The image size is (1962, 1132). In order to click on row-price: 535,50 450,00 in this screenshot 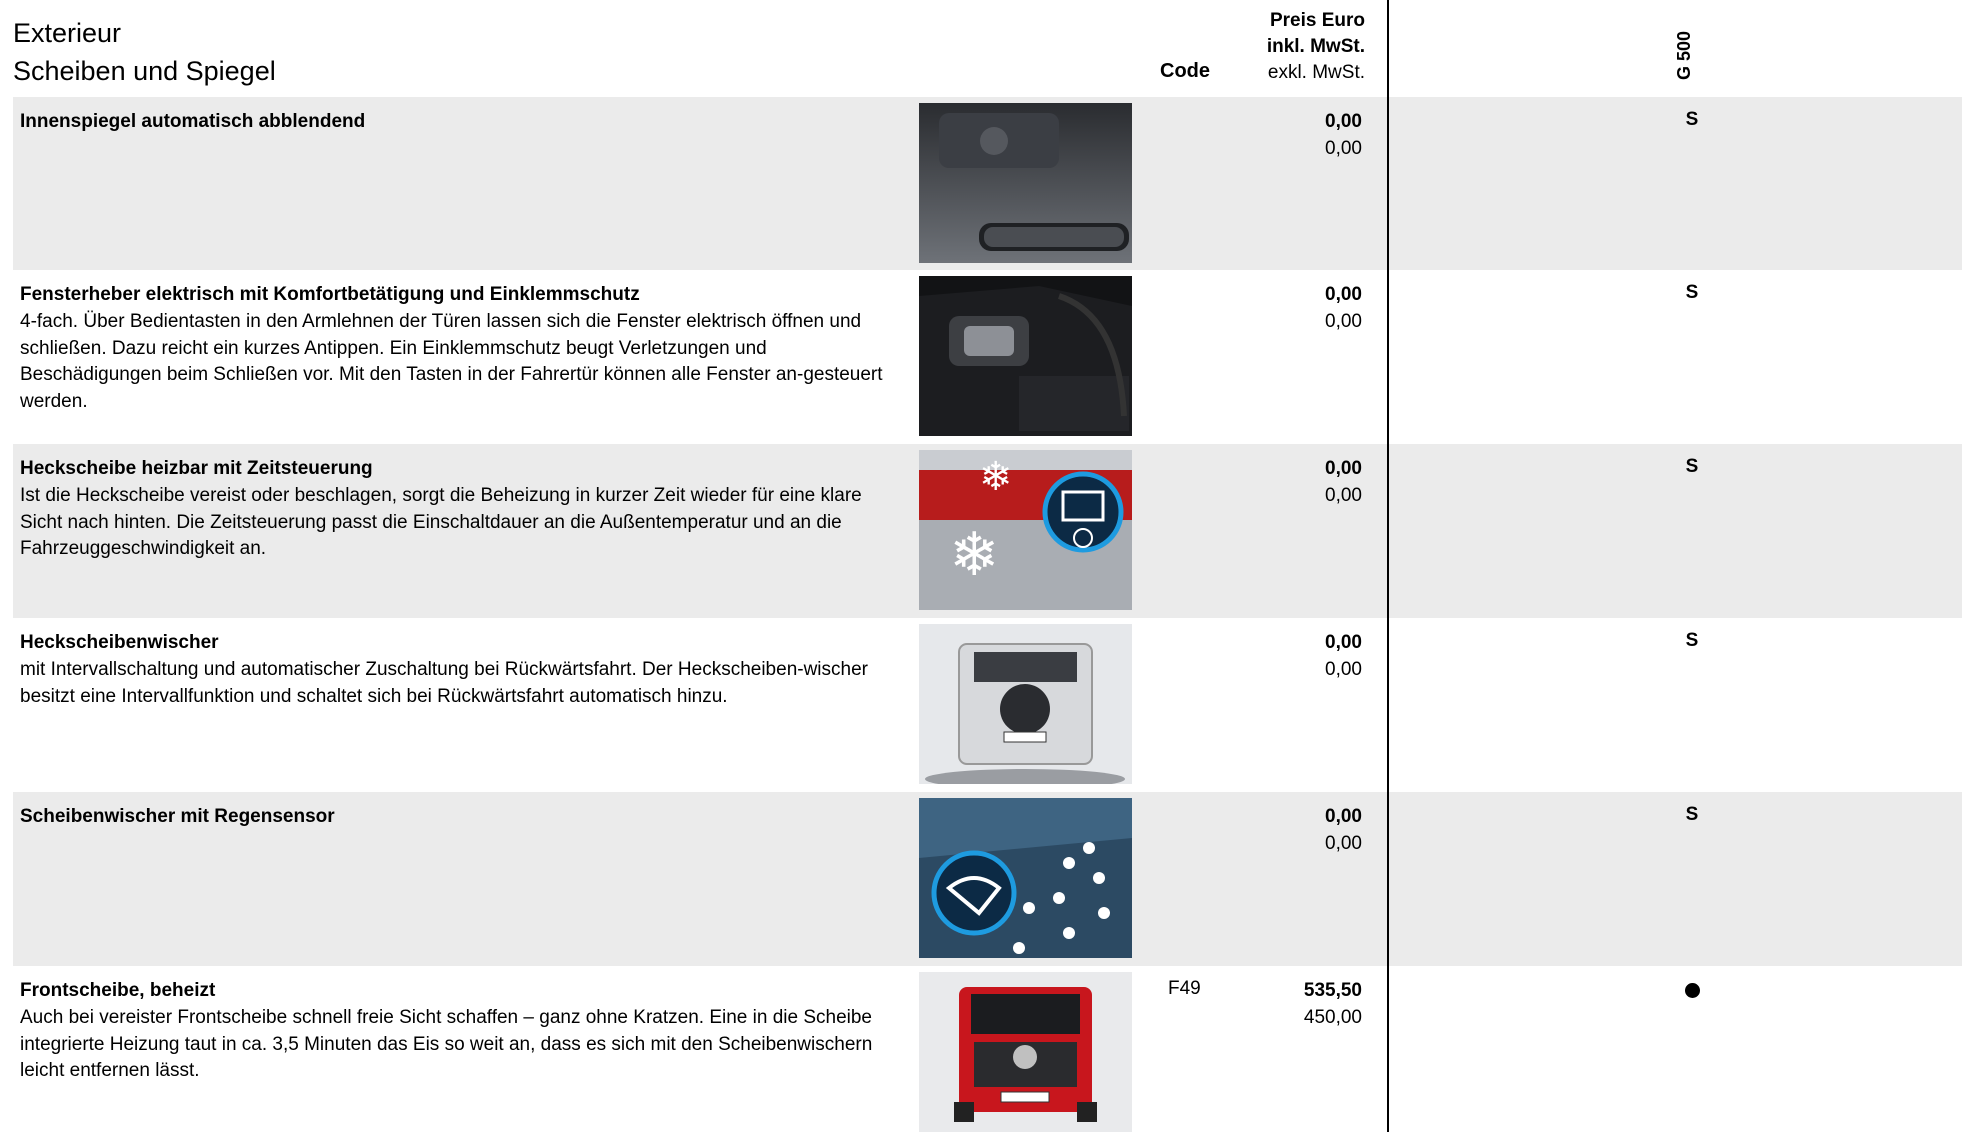, I will do `click(1333, 1004)`.